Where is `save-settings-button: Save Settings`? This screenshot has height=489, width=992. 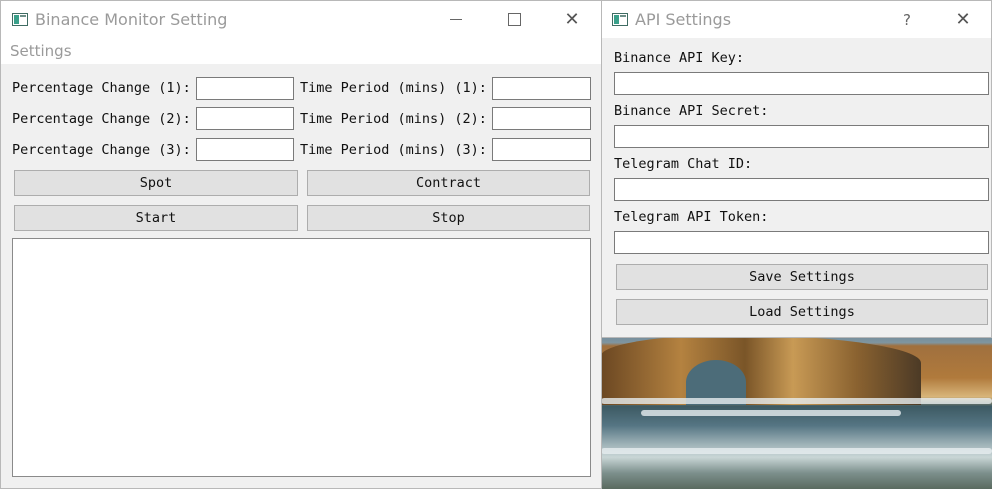 save-settings-button: Save Settings is located at coordinates (802, 277).